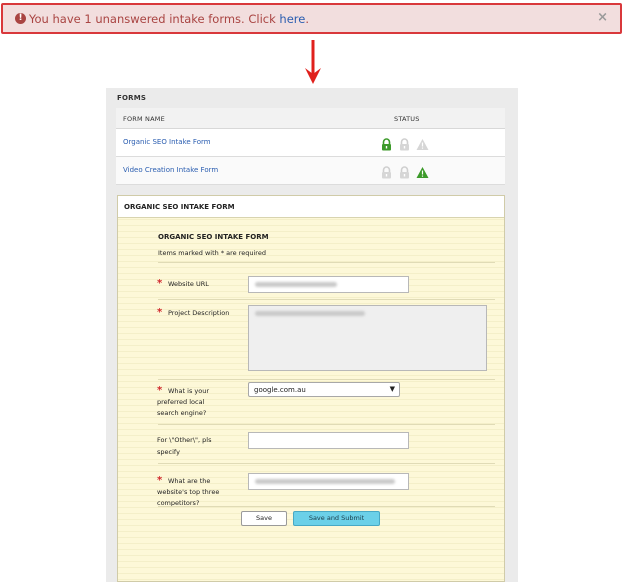 Image resolution: width=624 pixels, height=582 pixels. Describe the element at coordinates (181, 402) in the screenshot. I see `search-engine-label-line2: preferred local` at that location.